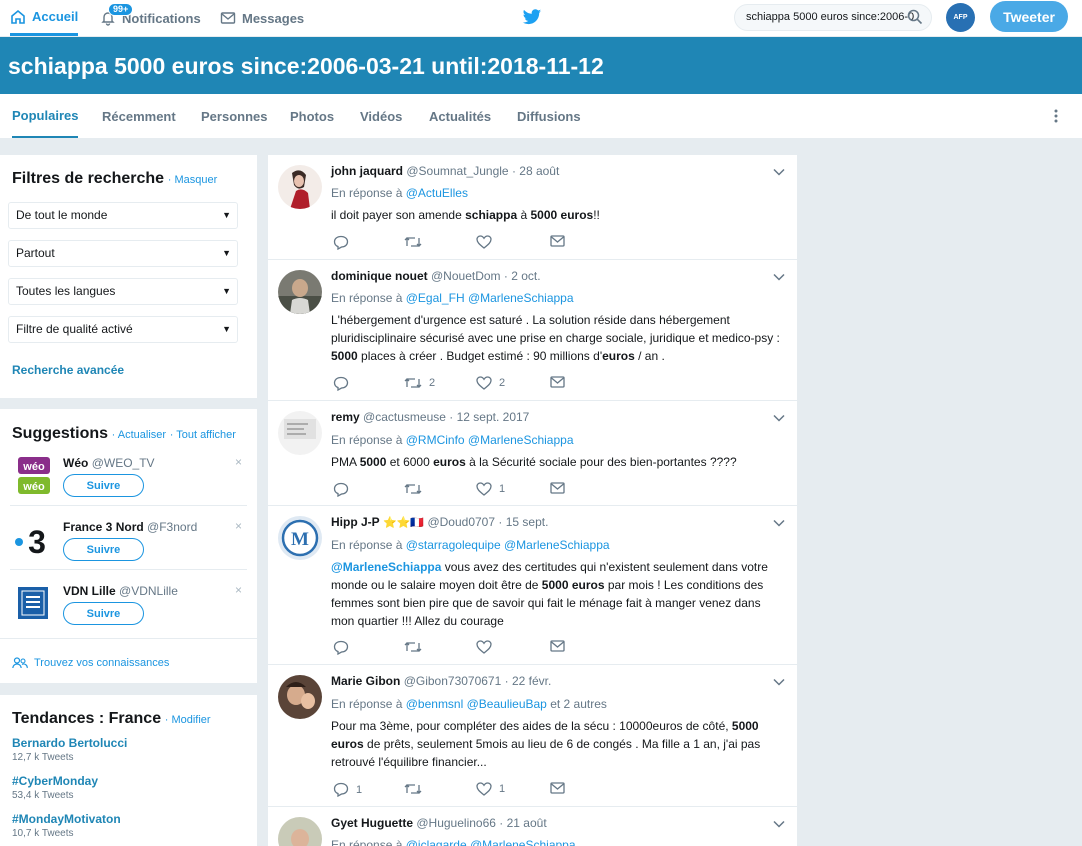 This screenshot has width=1082, height=846. Describe the element at coordinates (55, 781) in the screenshot. I see `trend-item: #CyberMonday` at that location.